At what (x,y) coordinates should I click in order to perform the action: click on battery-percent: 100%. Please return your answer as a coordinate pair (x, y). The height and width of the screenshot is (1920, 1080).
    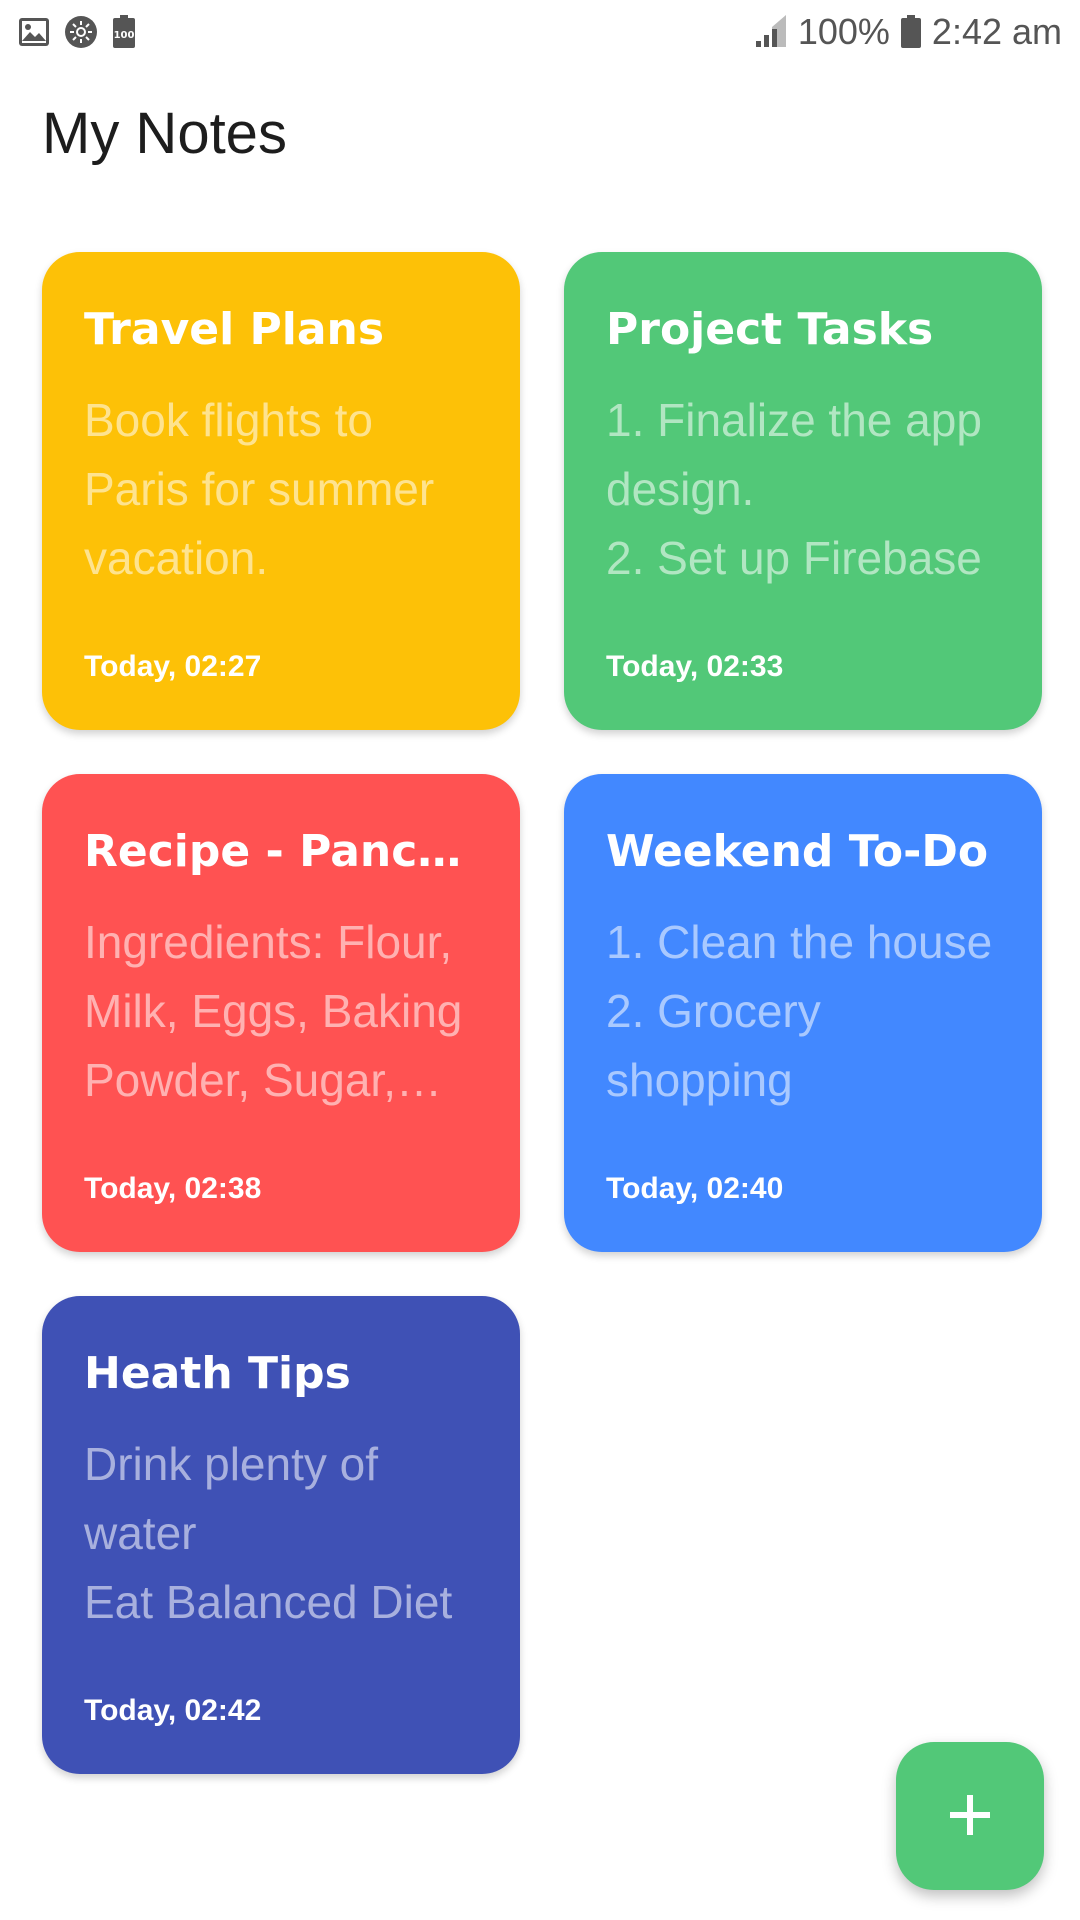
    Looking at the image, I should click on (843, 31).